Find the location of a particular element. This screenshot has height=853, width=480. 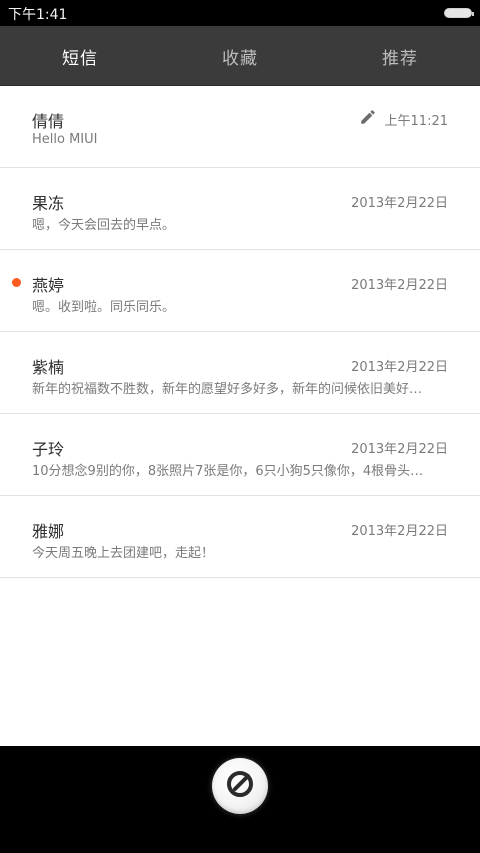

date-group: 上午11:21 is located at coordinates (403, 119).